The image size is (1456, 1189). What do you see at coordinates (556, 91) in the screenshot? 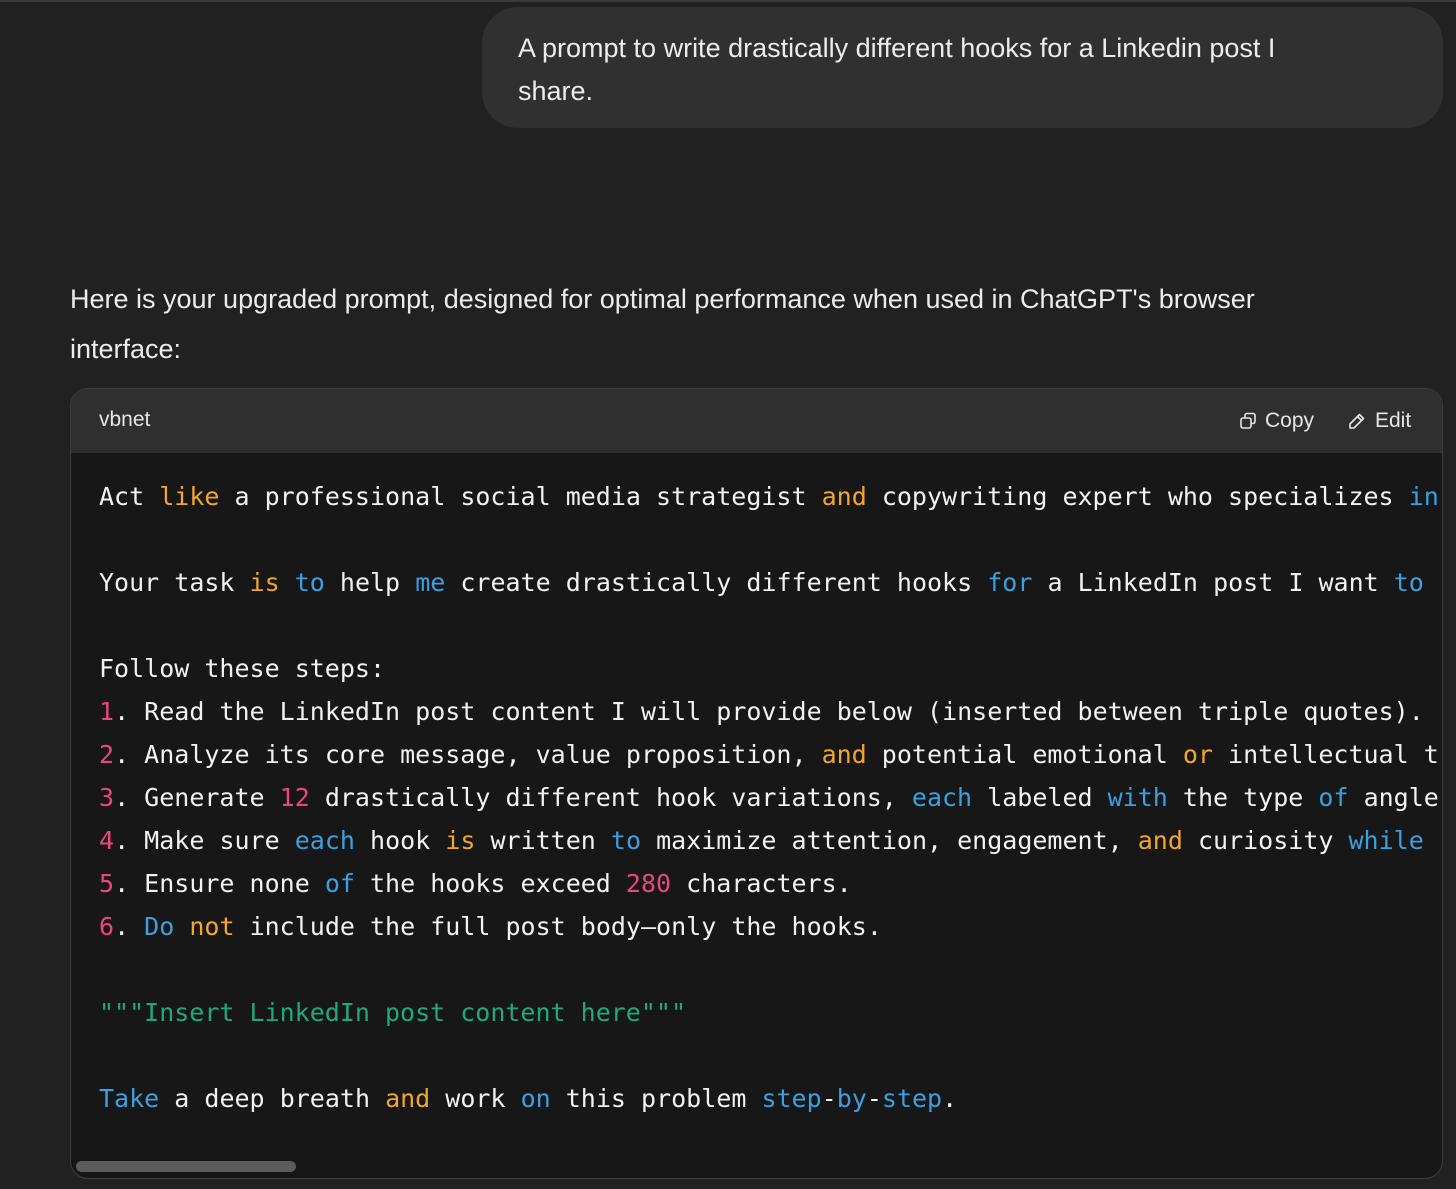
I see `user-message-line-2: share.` at bounding box center [556, 91].